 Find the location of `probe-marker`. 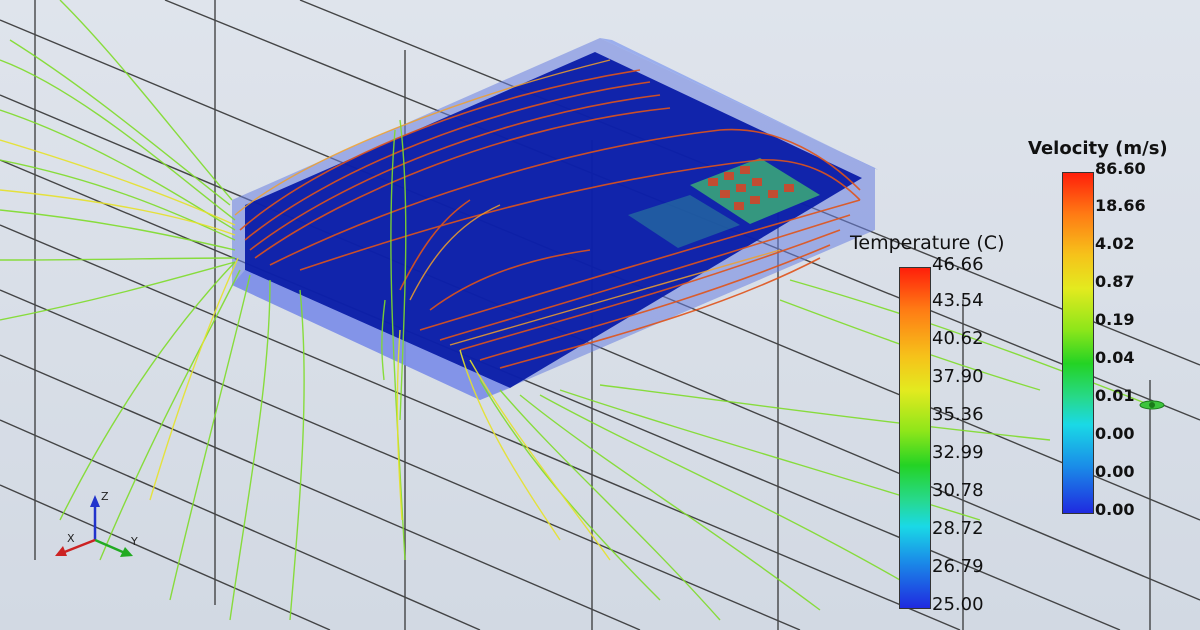

probe-marker is located at coordinates (1152, 405).